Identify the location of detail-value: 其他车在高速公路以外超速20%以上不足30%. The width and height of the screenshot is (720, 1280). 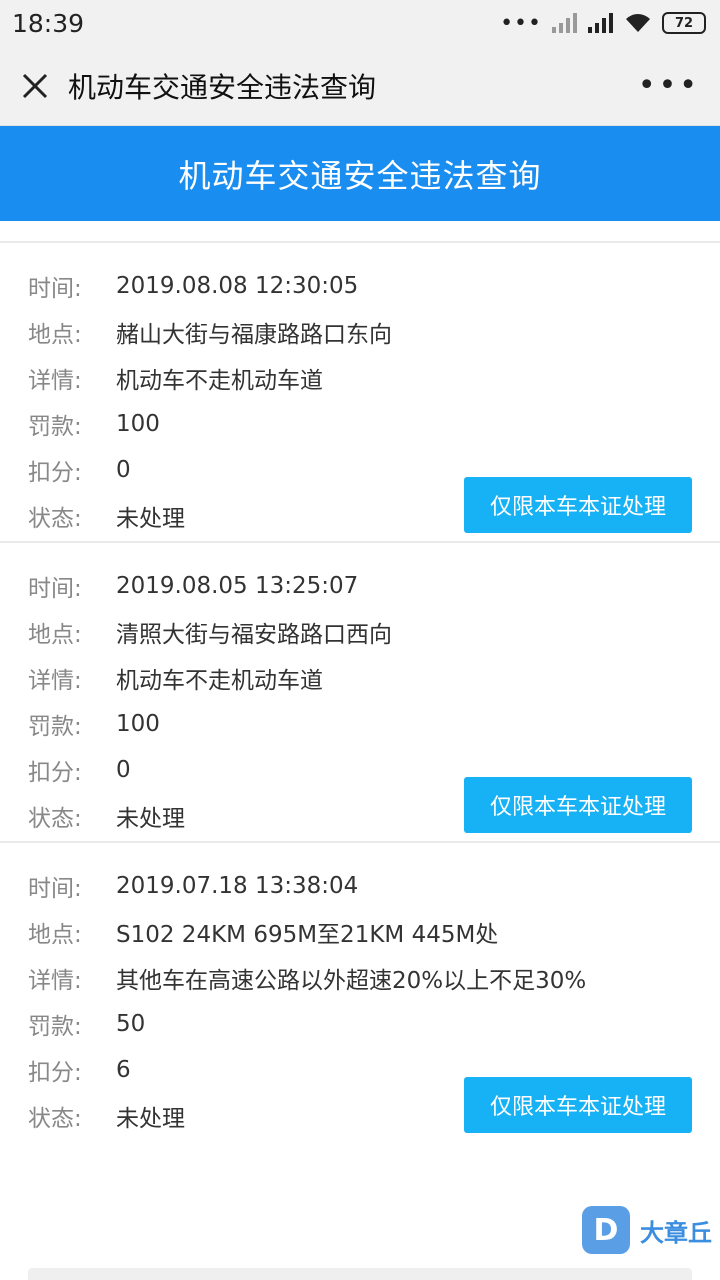
(351, 981).